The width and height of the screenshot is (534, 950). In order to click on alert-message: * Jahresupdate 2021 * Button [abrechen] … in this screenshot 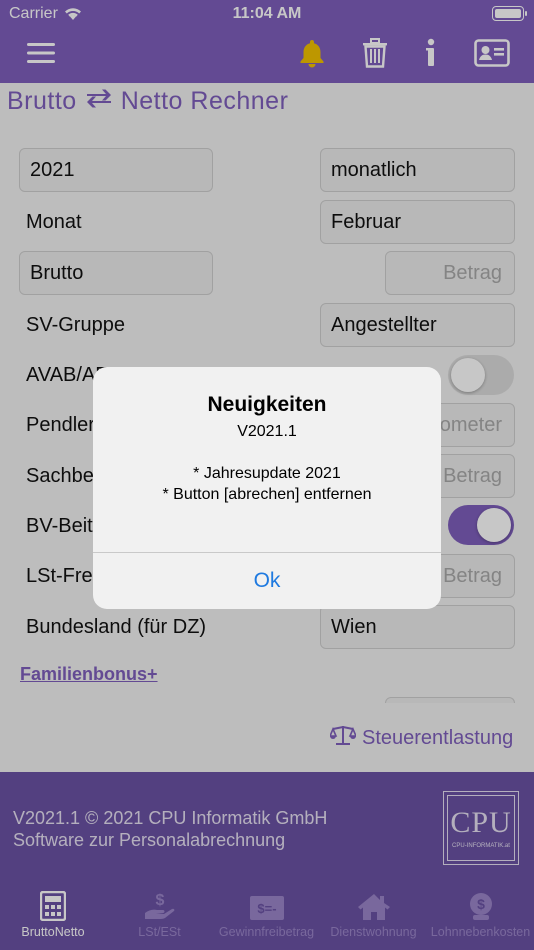, I will do `click(267, 484)`.